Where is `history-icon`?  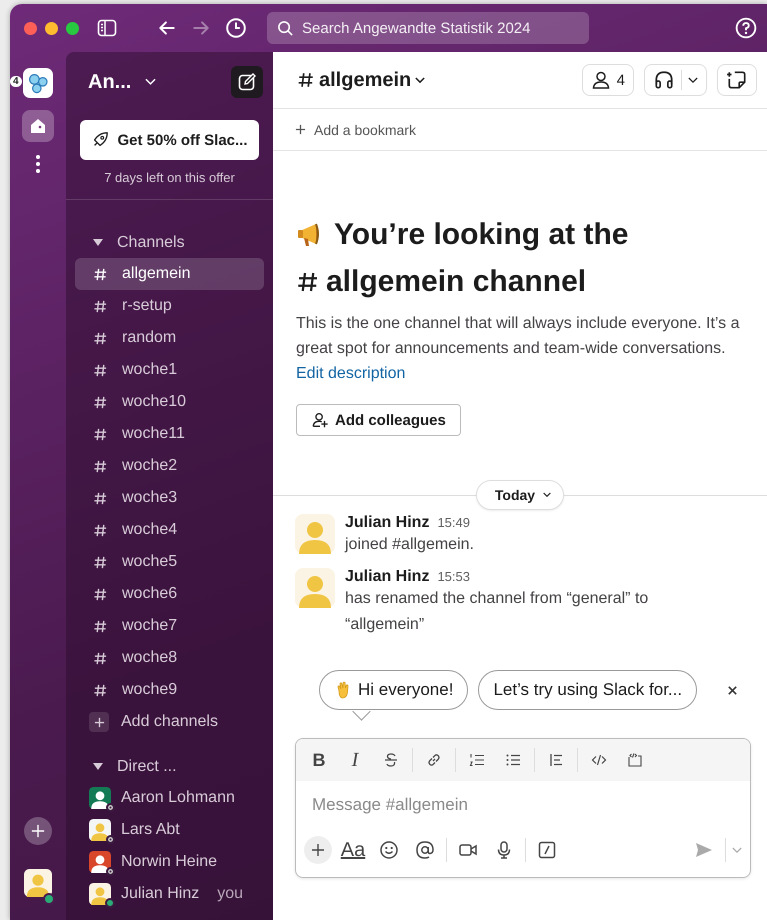
history-icon is located at coordinates (236, 28).